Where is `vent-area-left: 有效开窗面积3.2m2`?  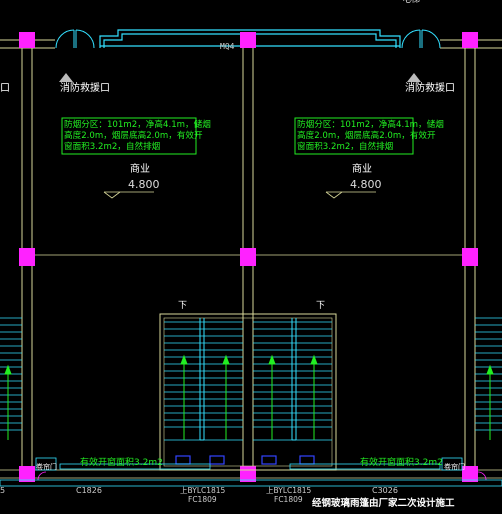
vent-area-left: 有效开窗面积3.2m2 is located at coordinates (121, 463).